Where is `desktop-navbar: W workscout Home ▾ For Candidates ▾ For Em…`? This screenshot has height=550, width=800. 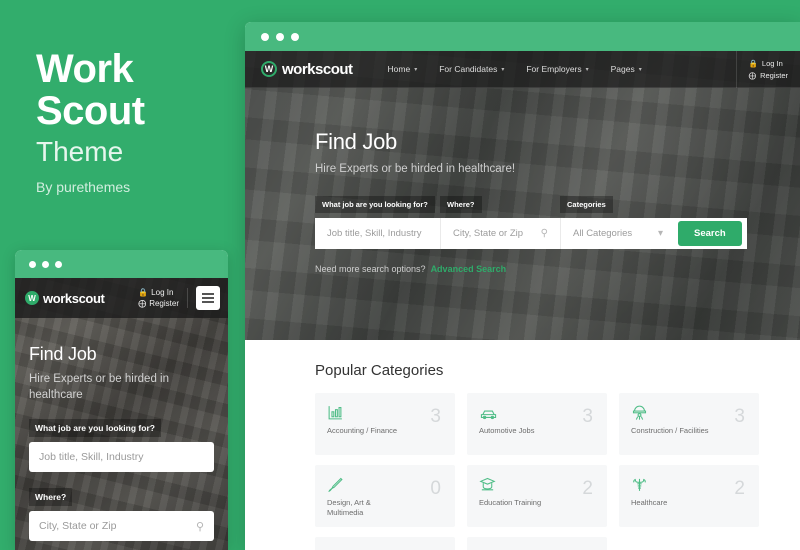 desktop-navbar: W workscout Home ▾ For Candidates ▾ For Em… is located at coordinates (522, 69).